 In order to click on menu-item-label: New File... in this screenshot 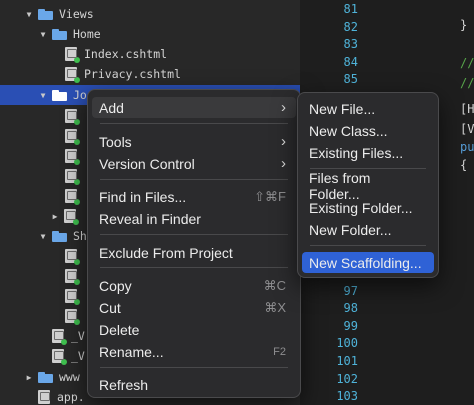, I will do `click(342, 108)`.